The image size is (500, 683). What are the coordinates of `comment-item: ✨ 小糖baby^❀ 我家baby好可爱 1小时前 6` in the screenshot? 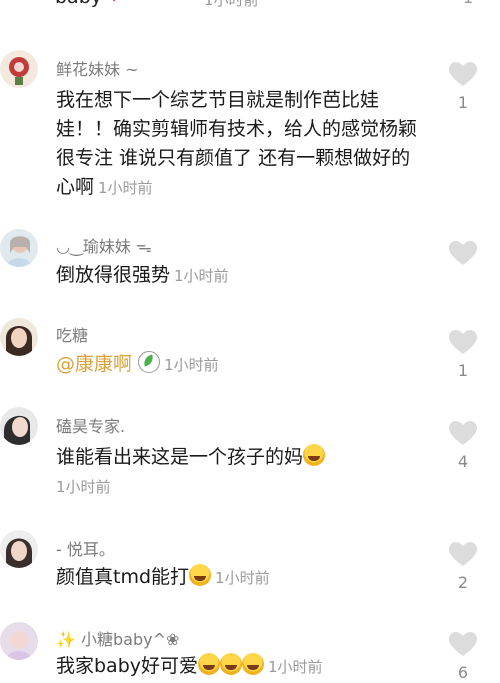 It's located at (250, 652).